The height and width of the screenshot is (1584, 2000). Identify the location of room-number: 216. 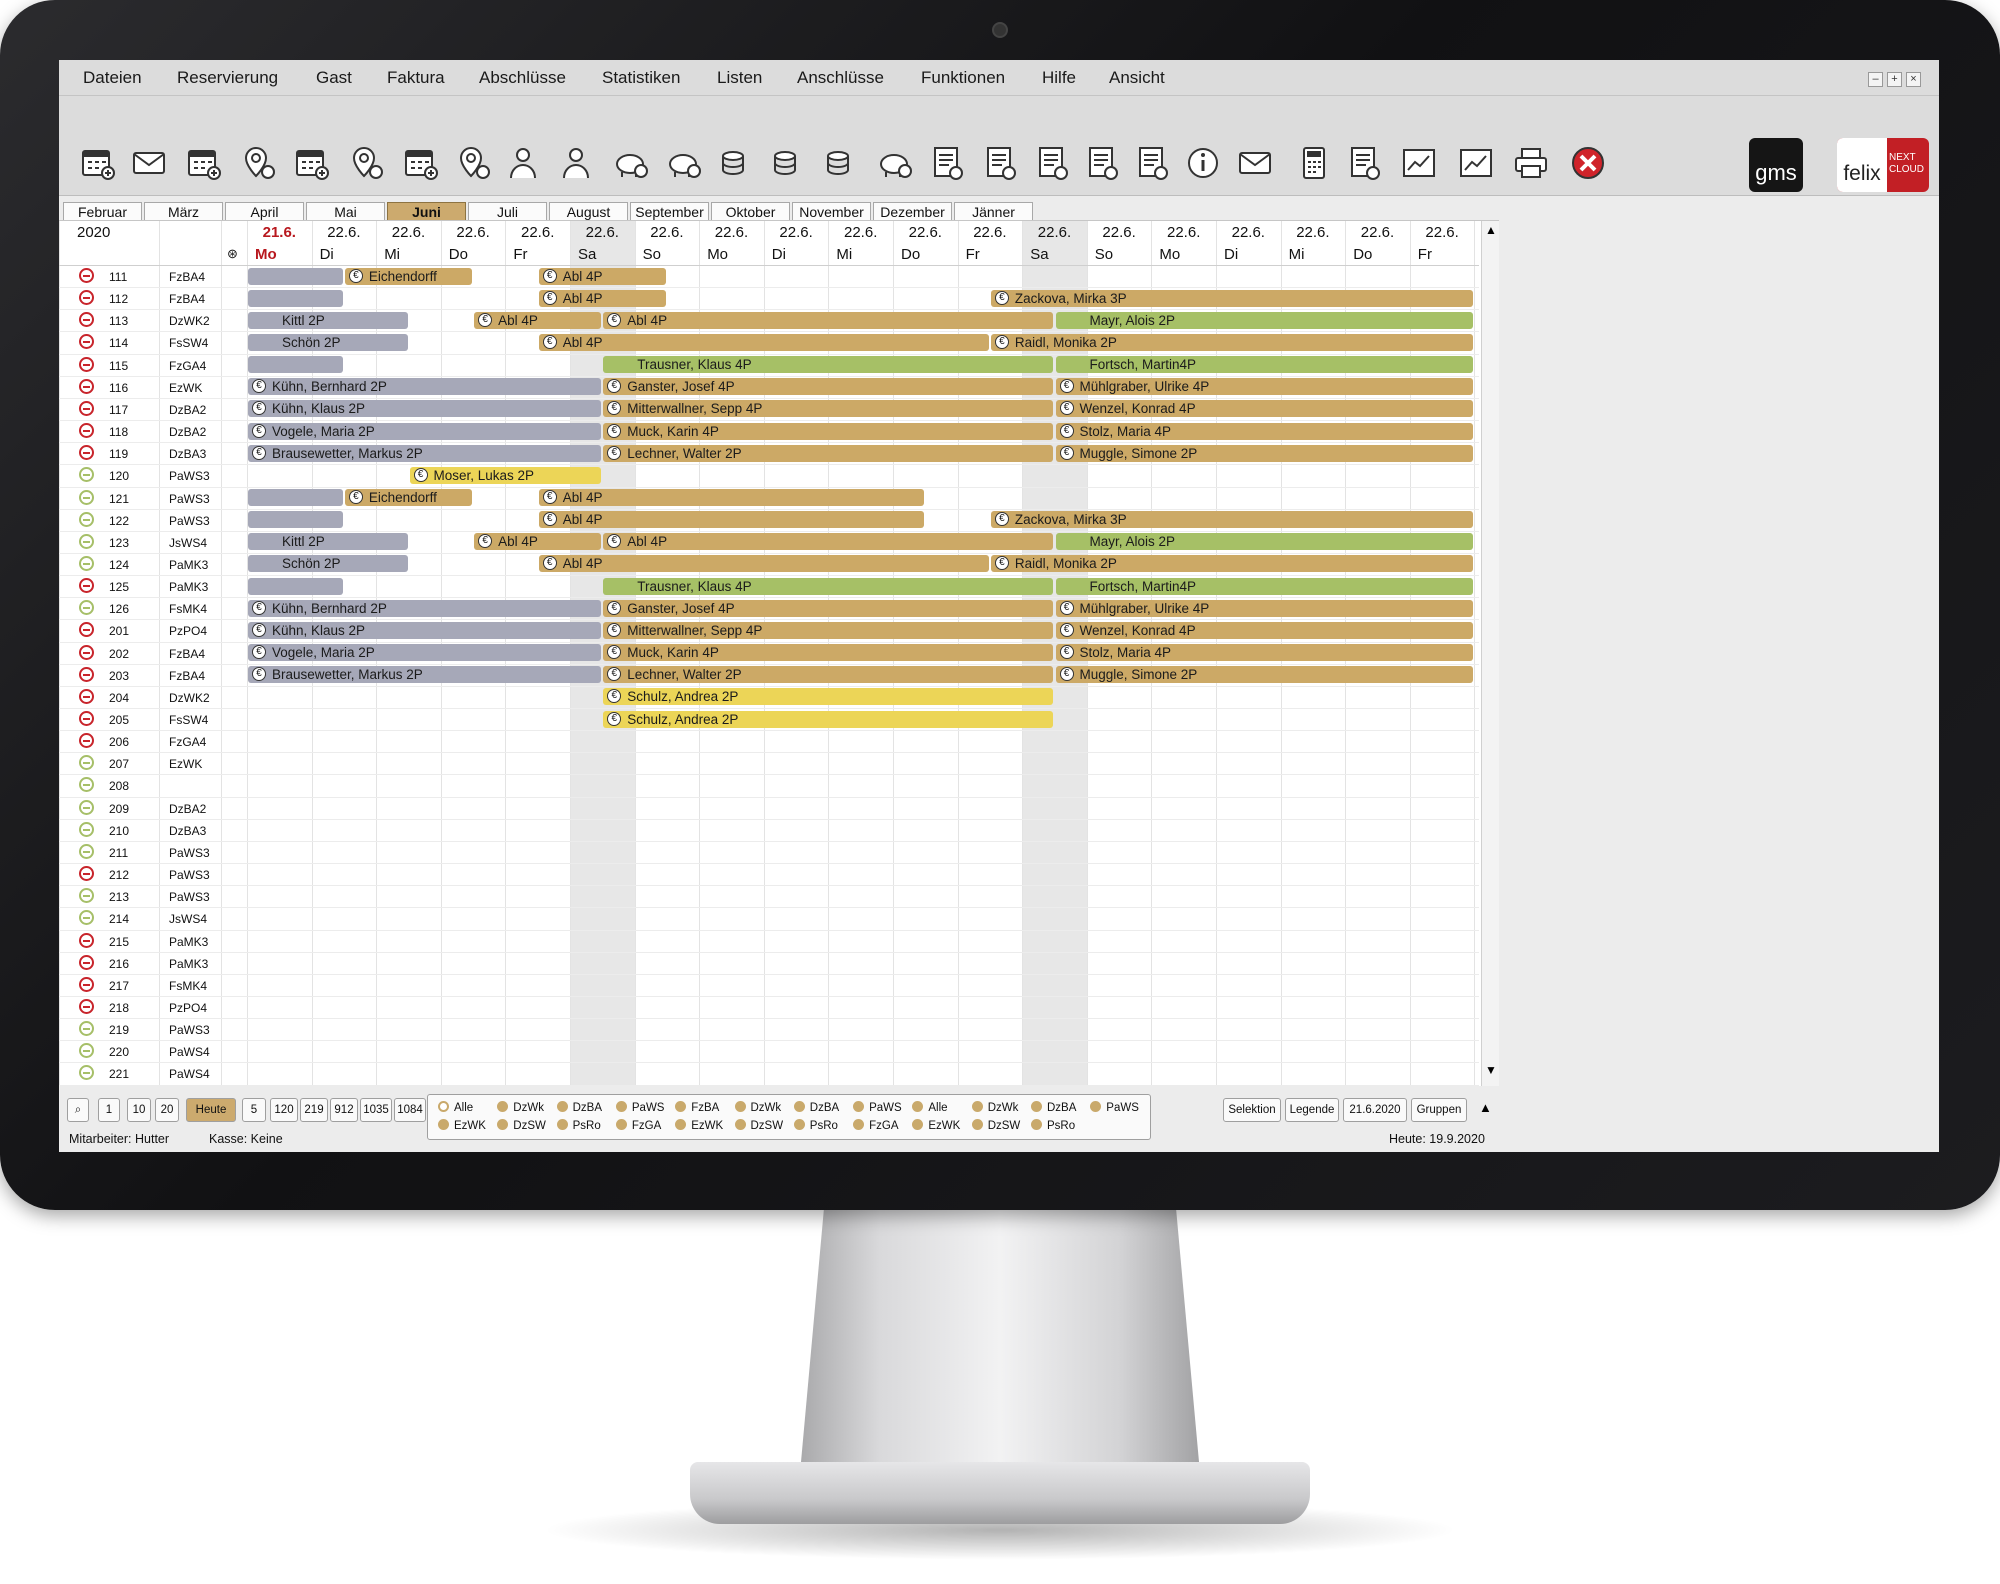
(119, 964).